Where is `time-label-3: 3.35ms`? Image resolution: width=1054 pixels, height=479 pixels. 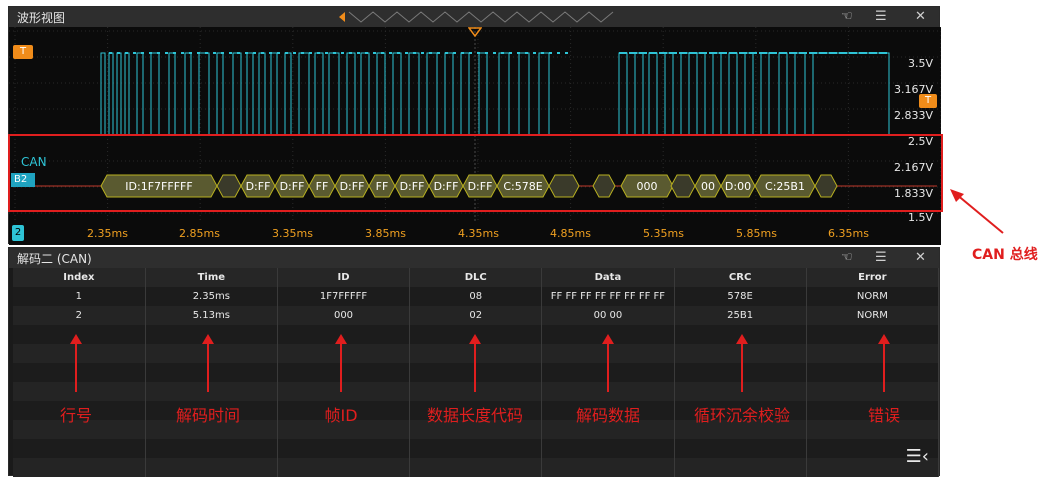
time-label-3: 3.35ms is located at coordinates (292, 233).